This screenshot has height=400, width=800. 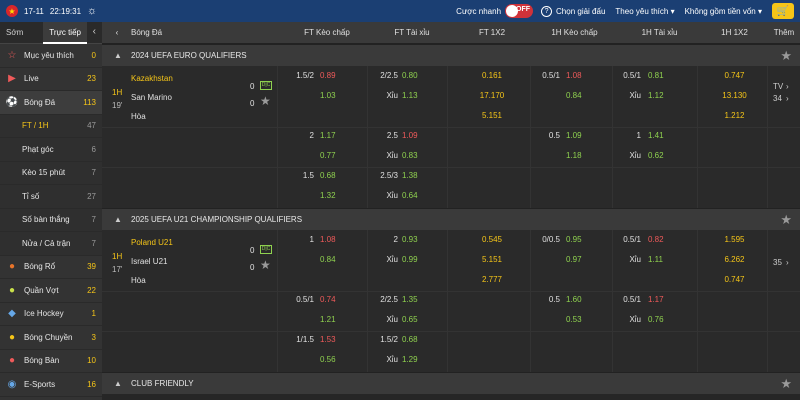 I want to click on sidebar-item: ⚽ Bóng Đá 113, so click(x=51, y=103).